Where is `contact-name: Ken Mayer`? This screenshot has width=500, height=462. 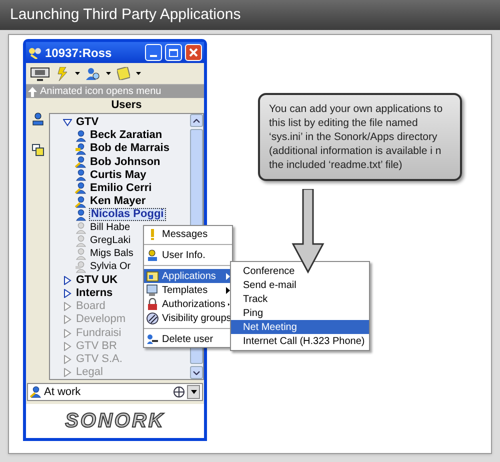 contact-name: Ken Mayer is located at coordinates (118, 202).